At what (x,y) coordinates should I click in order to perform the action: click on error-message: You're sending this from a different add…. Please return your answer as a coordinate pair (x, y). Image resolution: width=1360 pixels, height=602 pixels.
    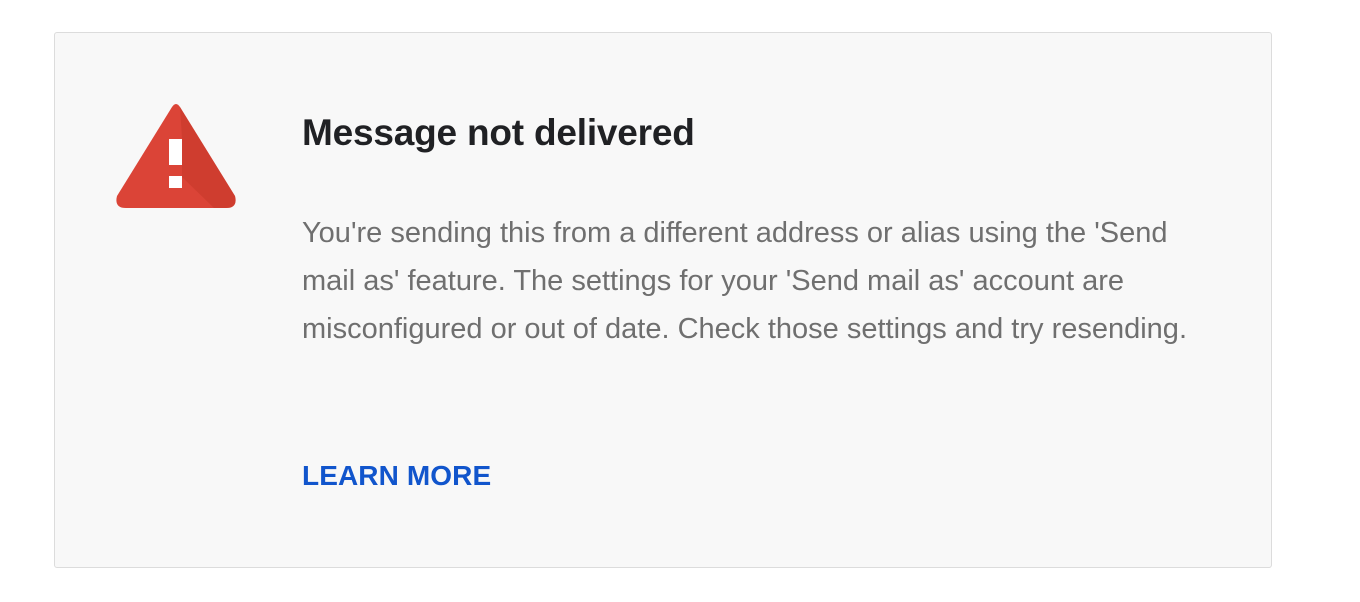
    Looking at the image, I should click on (744, 281).